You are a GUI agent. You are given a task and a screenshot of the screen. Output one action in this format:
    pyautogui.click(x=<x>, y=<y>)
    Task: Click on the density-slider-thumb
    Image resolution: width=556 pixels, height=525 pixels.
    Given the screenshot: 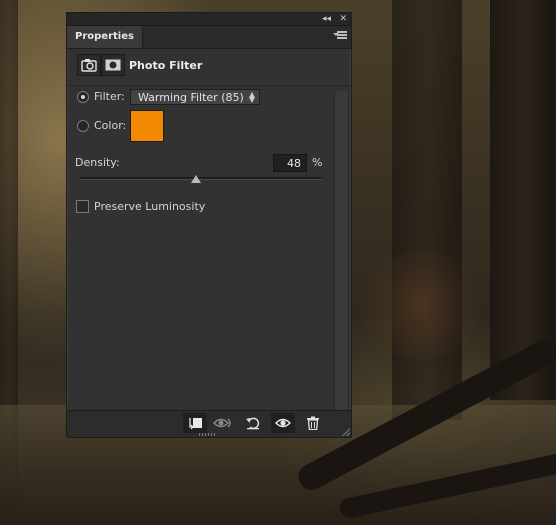 What is the action you would take?
    pyautogui.click(x=195, y=179)
    